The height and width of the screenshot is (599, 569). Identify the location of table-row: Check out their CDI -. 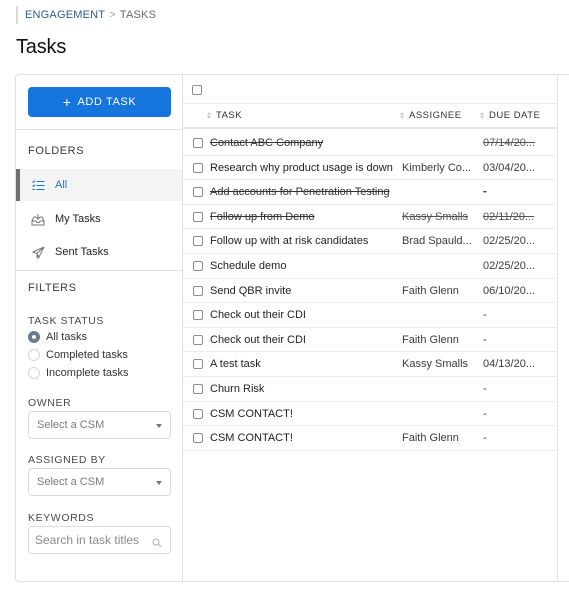
(370, 315).